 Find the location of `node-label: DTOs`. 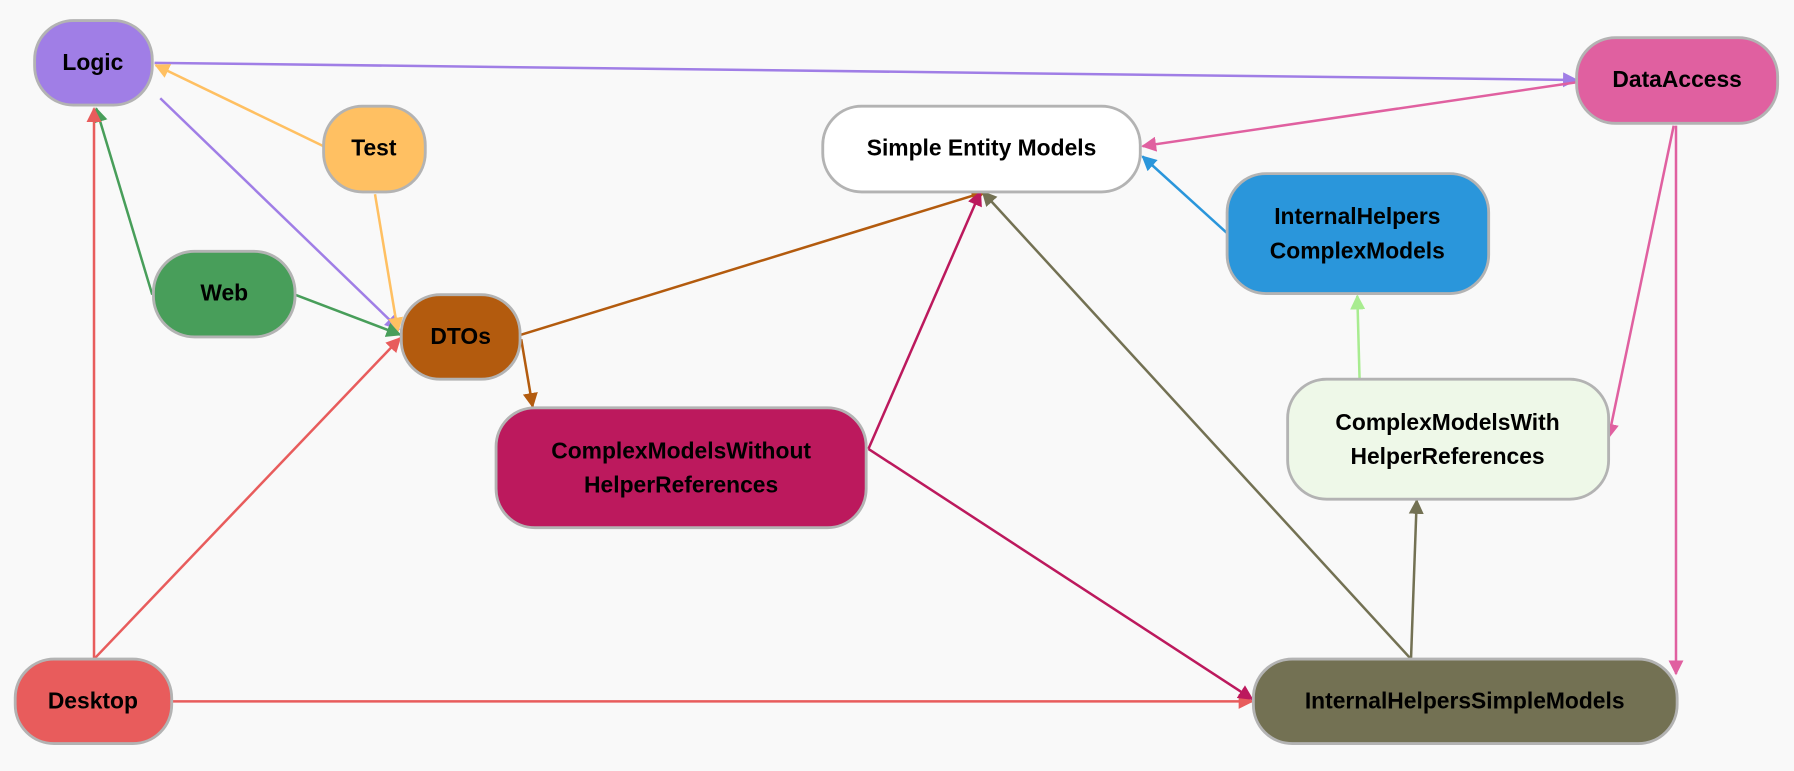

node-label: DTOs is located at coordinates (460, 336).